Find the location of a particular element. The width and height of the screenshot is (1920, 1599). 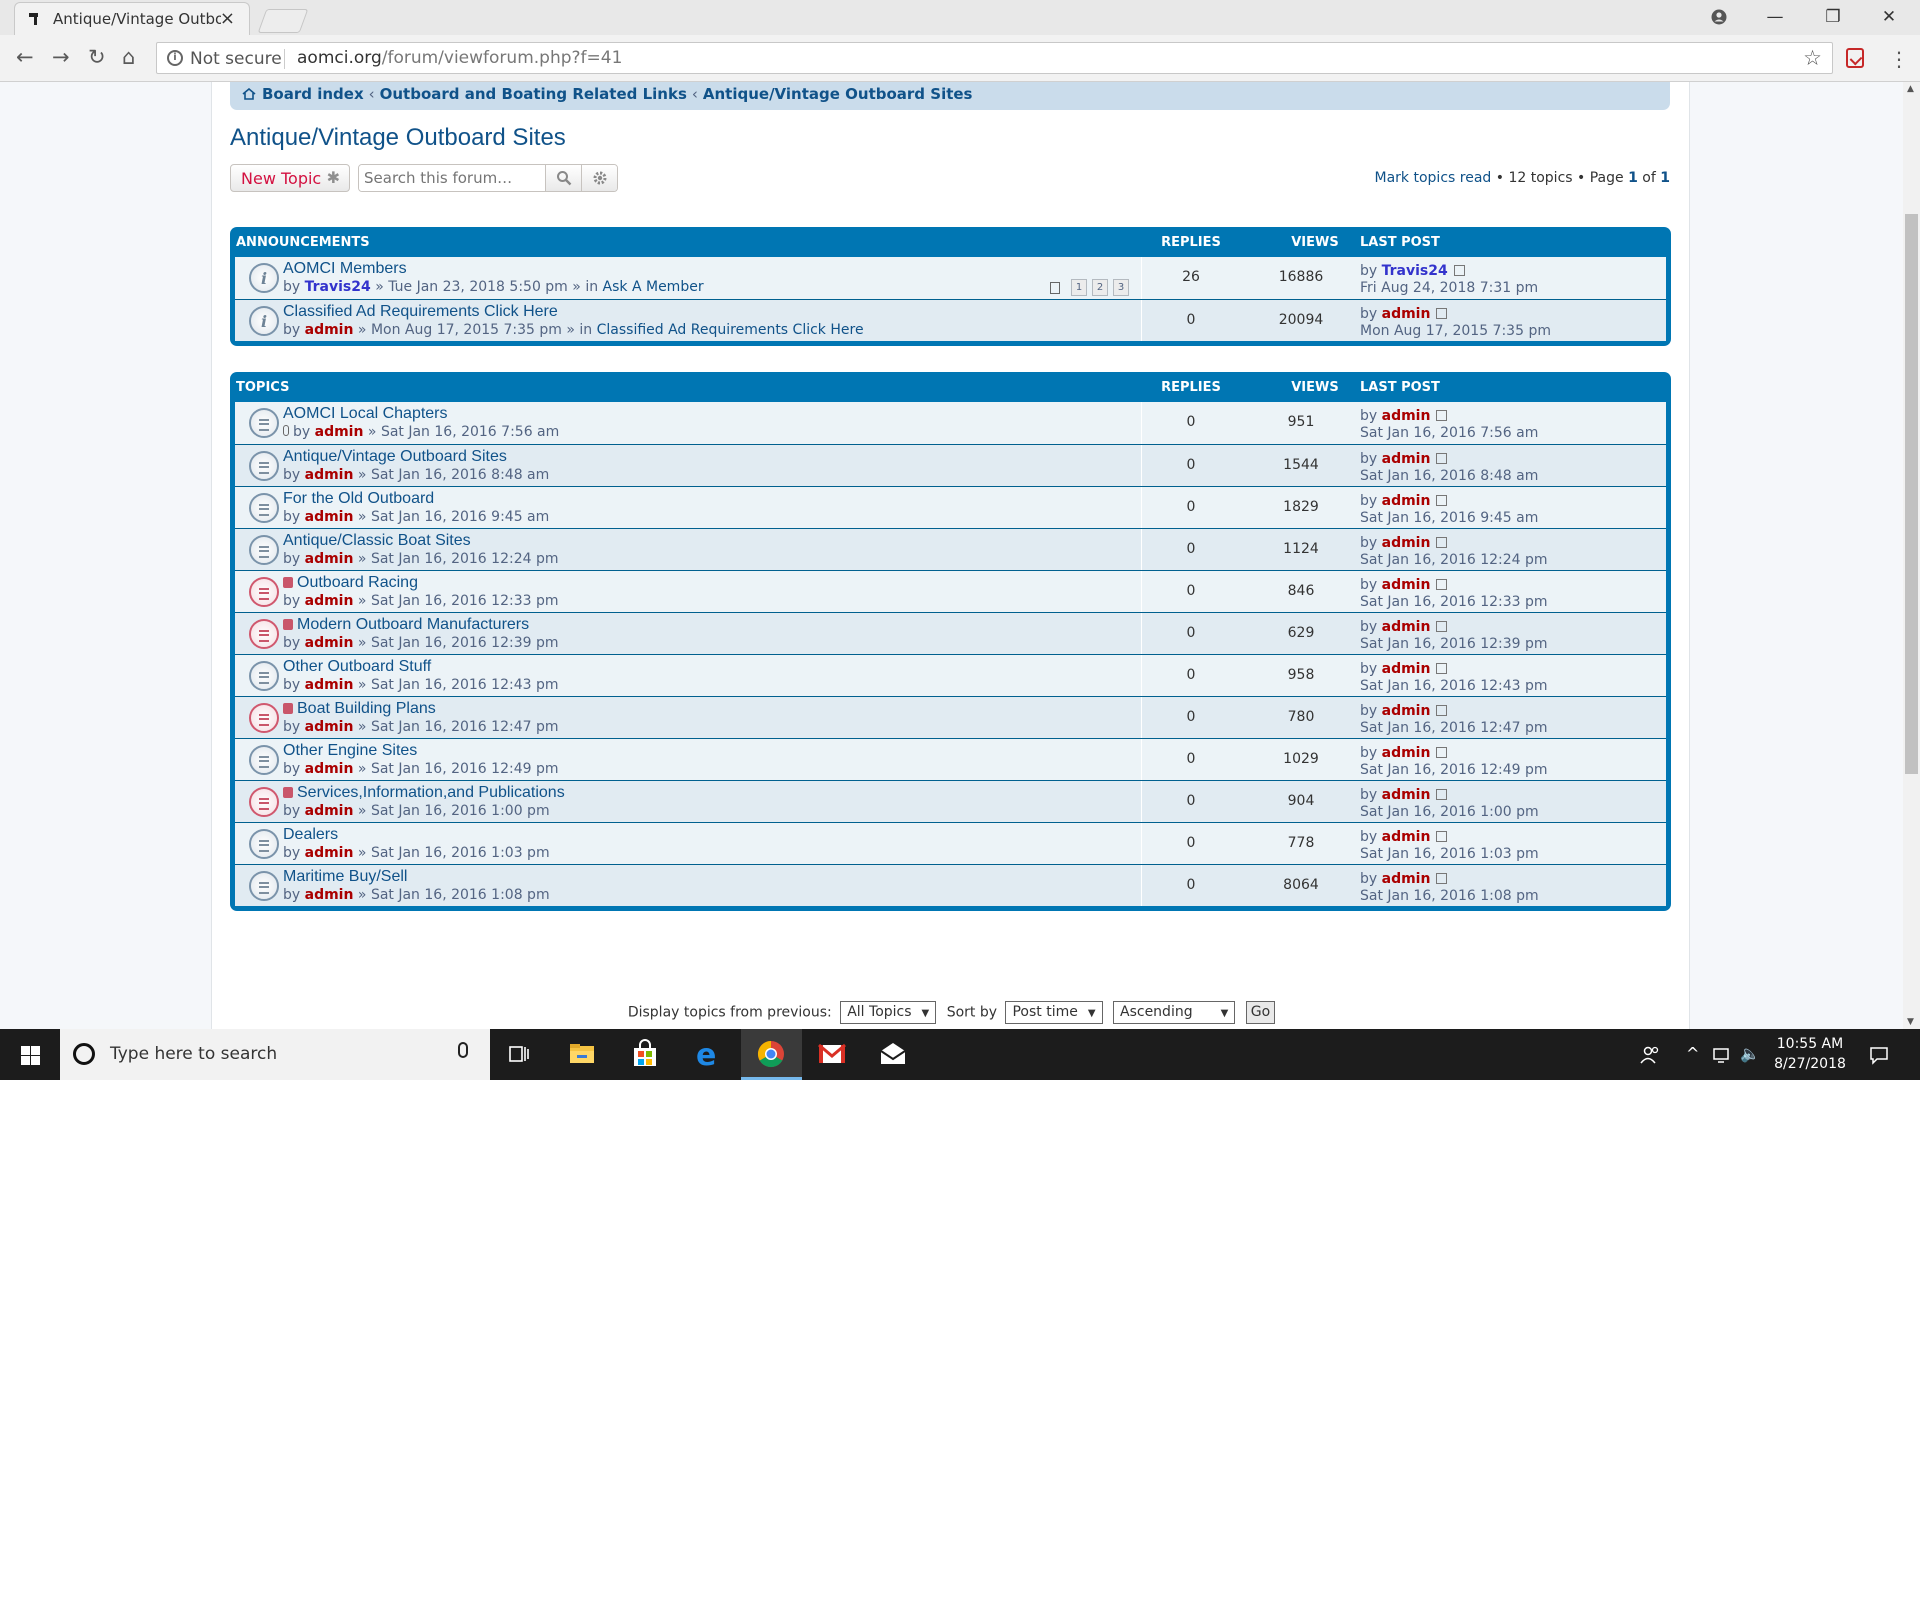

page-link: 2 is located at coordinates (1100, 287).